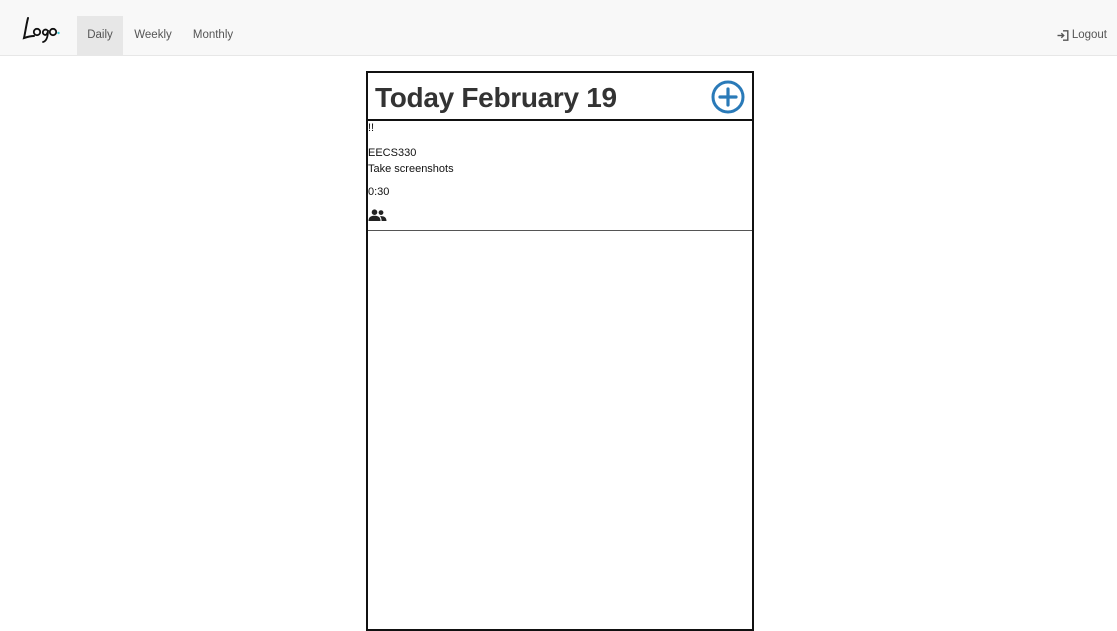  I want to click on logout-button: Logout, so click(1082, 35).